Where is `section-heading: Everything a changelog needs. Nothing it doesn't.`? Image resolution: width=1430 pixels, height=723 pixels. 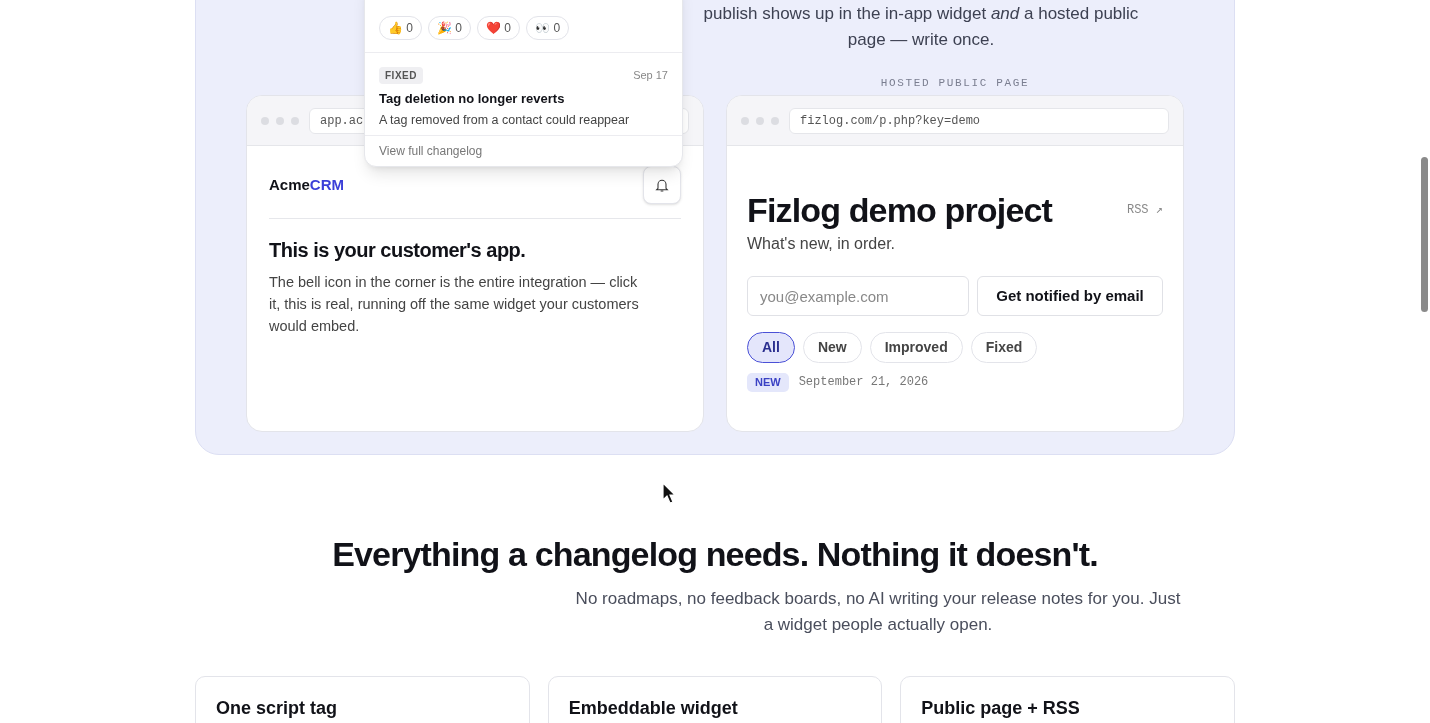 section-heading: Everything a changelog needs. Nothing it doesn't. is located at coordinates (715, 554).